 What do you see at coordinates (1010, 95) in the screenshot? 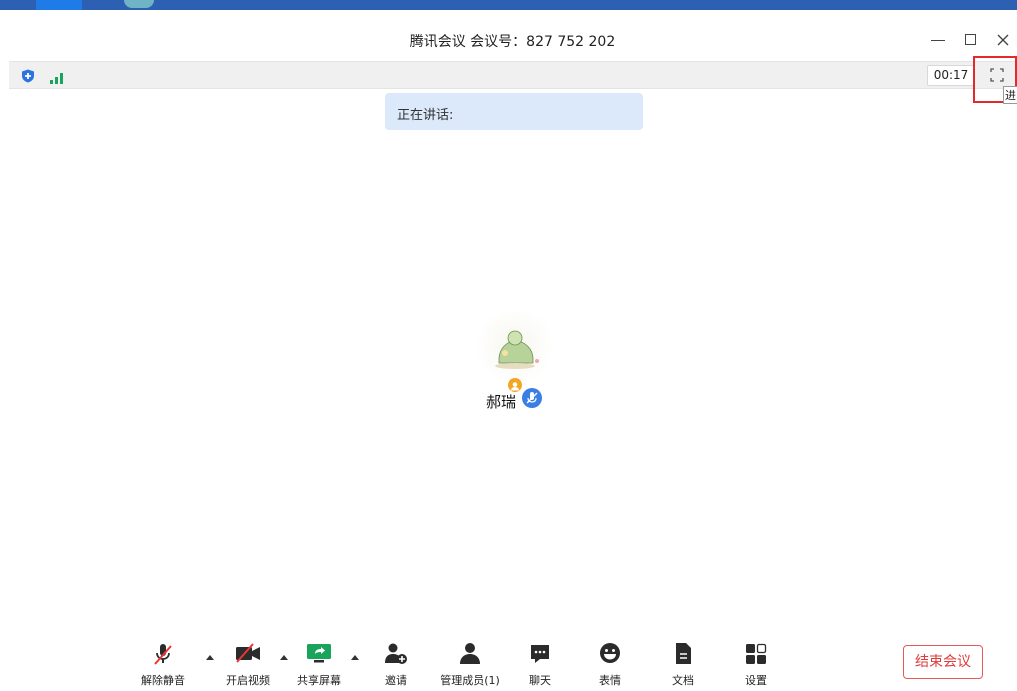
I see `fullscreen-tooltip: 进` at bounding box center [1010, 95].